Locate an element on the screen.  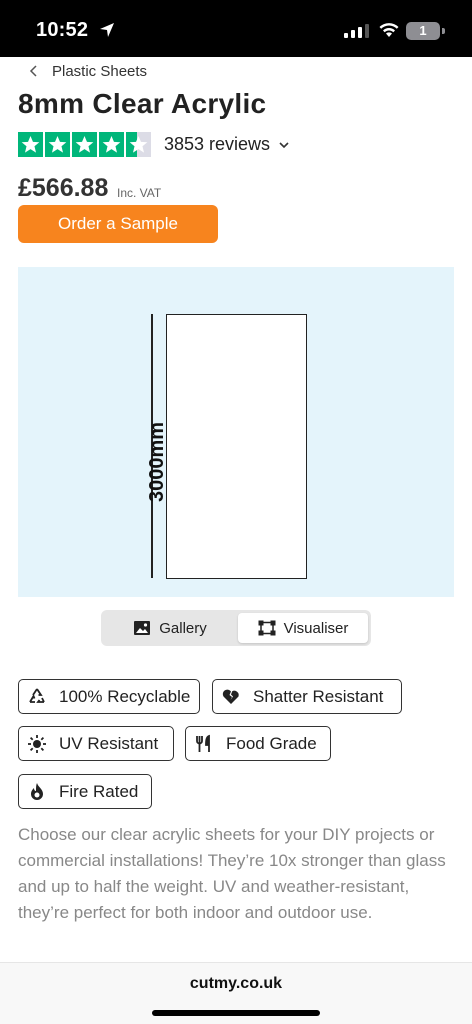
price: £566.88 is located at coordinates (63, 188).